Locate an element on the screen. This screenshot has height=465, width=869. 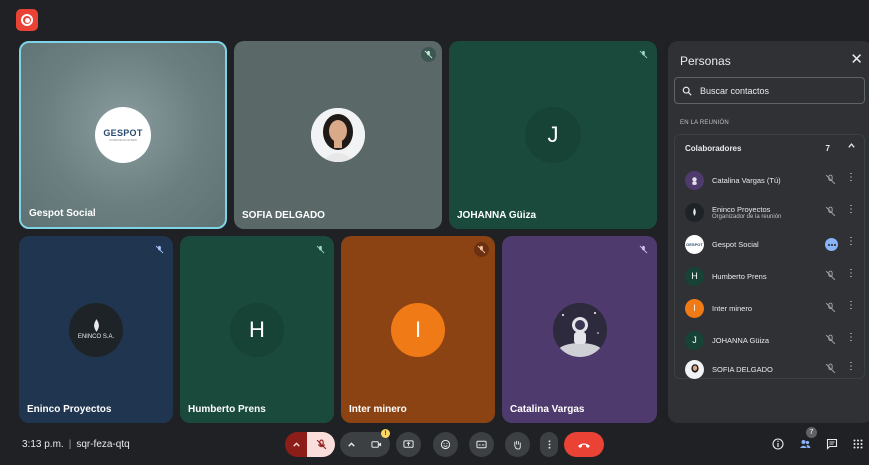
tile-name: SOFIA DELGADO is located at coordinates (283, 215).